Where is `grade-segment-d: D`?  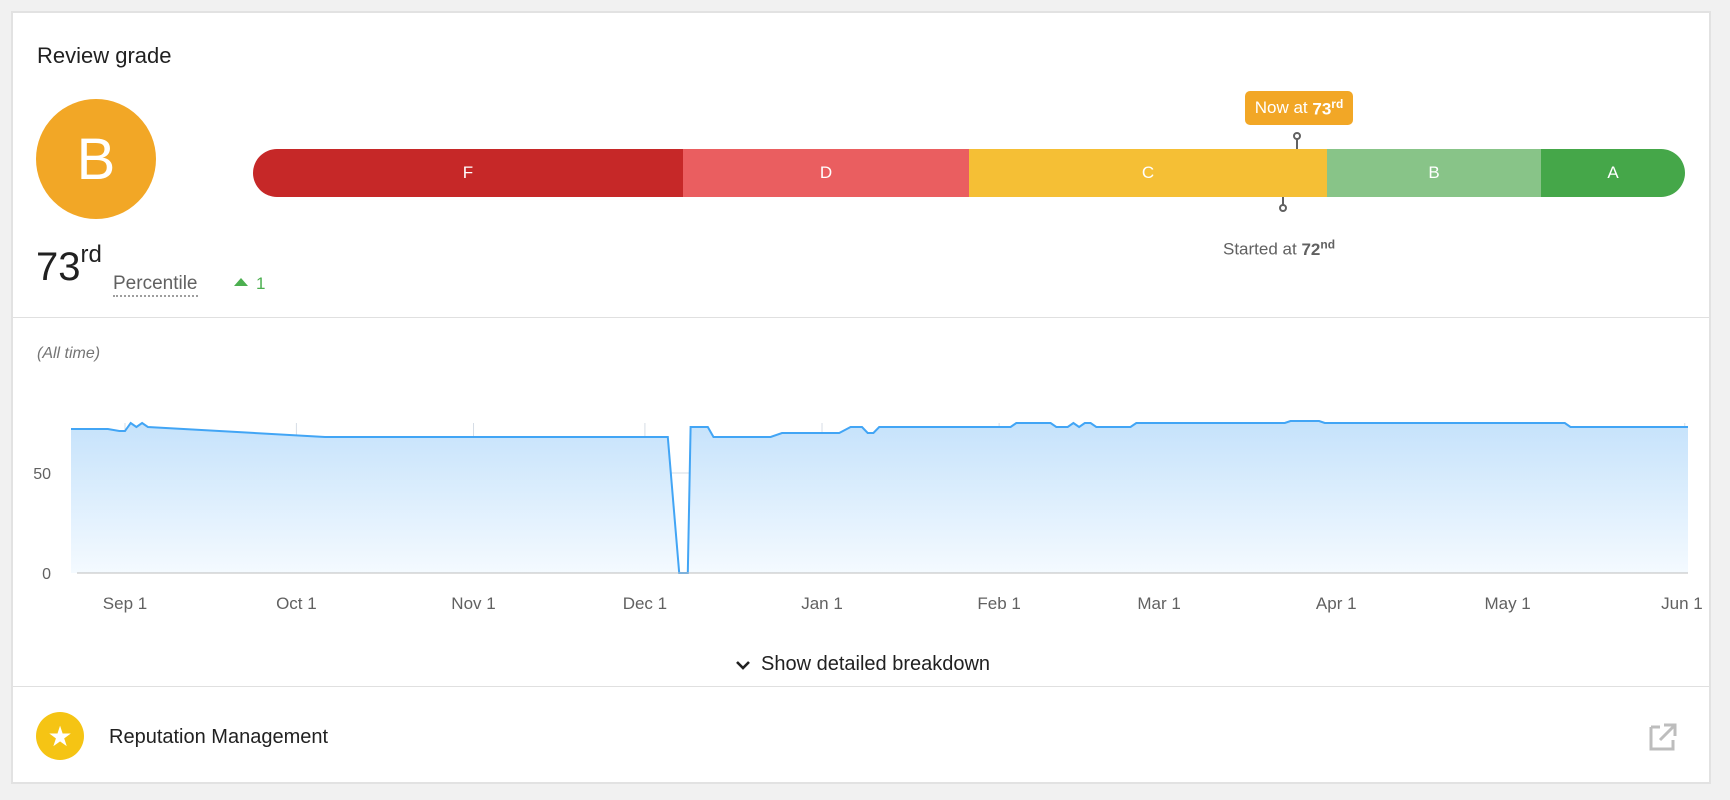 grade-segment-d: D is located at coordinates (826, 173).